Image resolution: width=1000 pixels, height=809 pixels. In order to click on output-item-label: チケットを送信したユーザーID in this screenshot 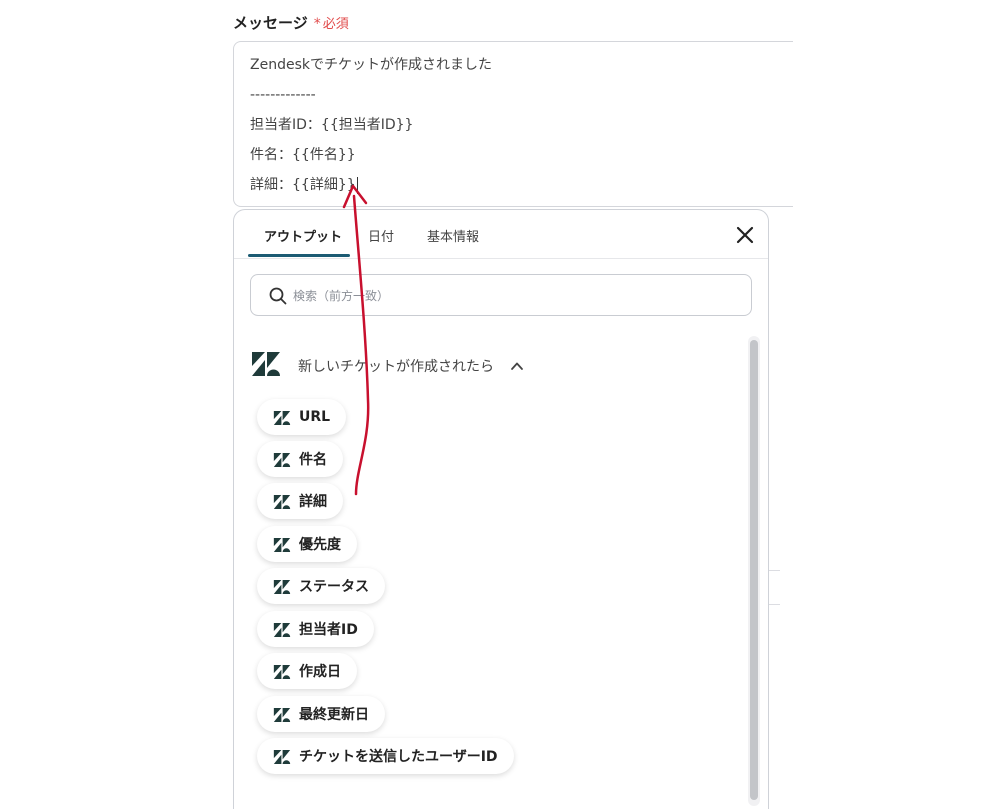, I will do `click(398, 757)`.